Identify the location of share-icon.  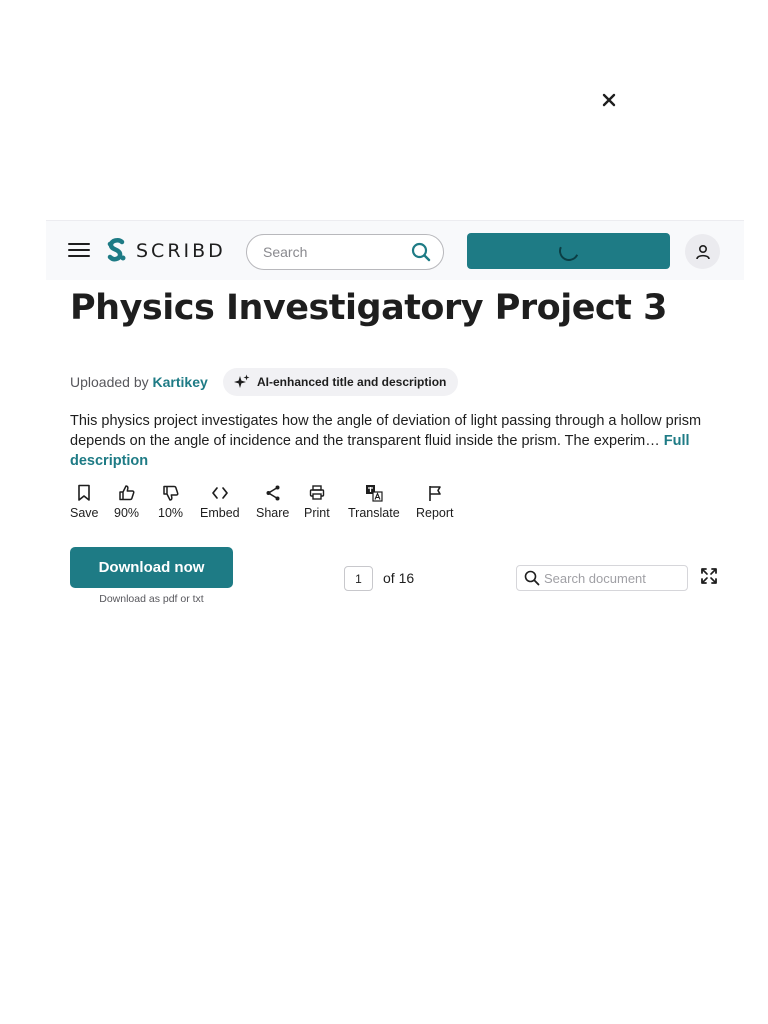
(273, 493).